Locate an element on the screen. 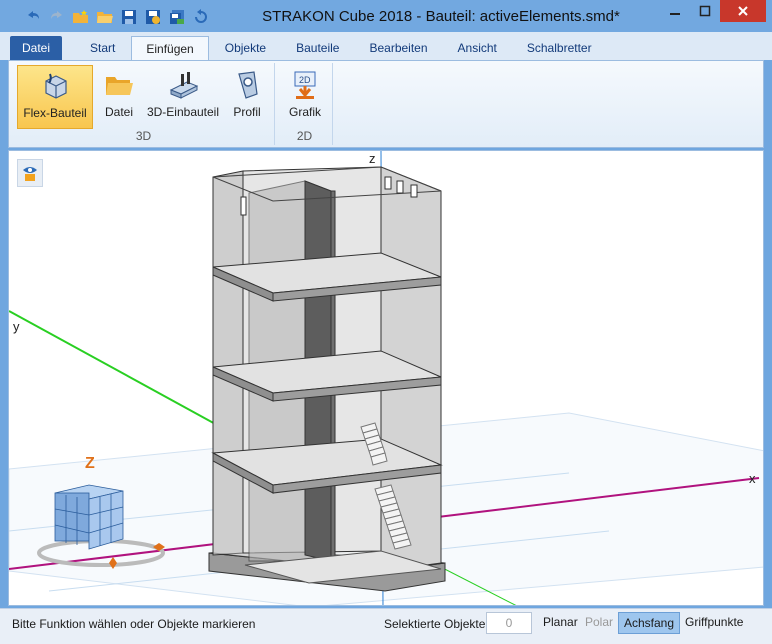 The width and height of the screenshot is (772, 644). profil-label: Profil is located at coordinates (247, 112).